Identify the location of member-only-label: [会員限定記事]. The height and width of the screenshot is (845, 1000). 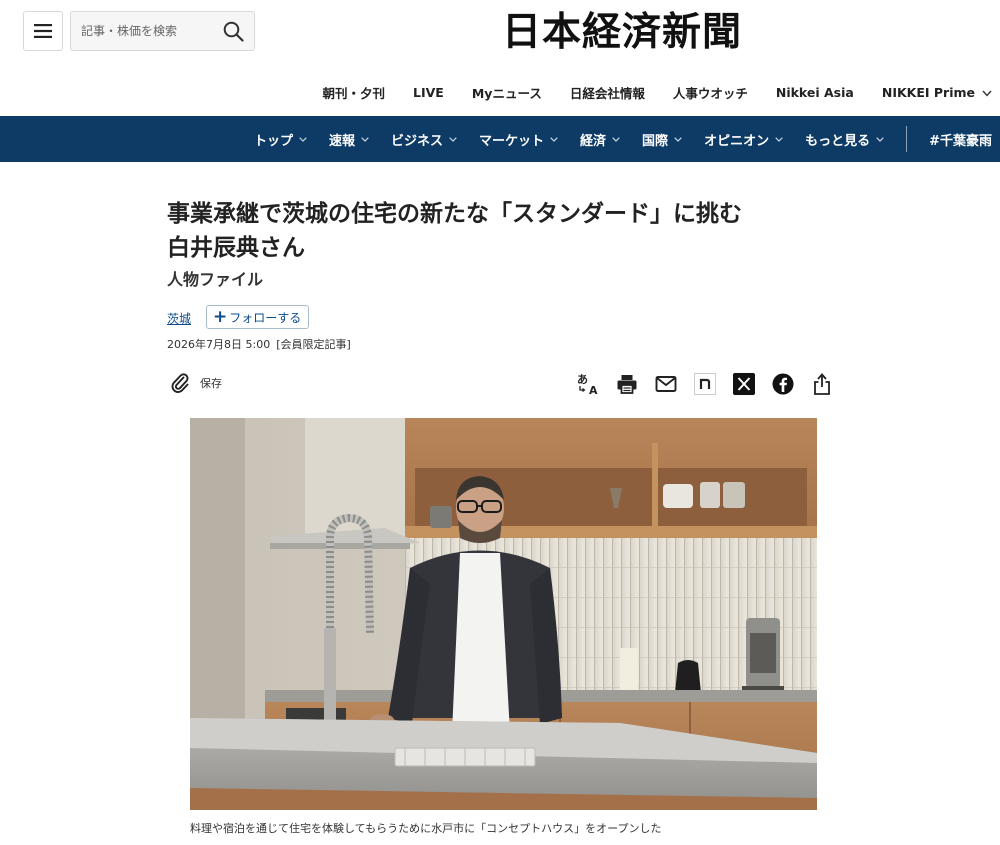
(313, 344).